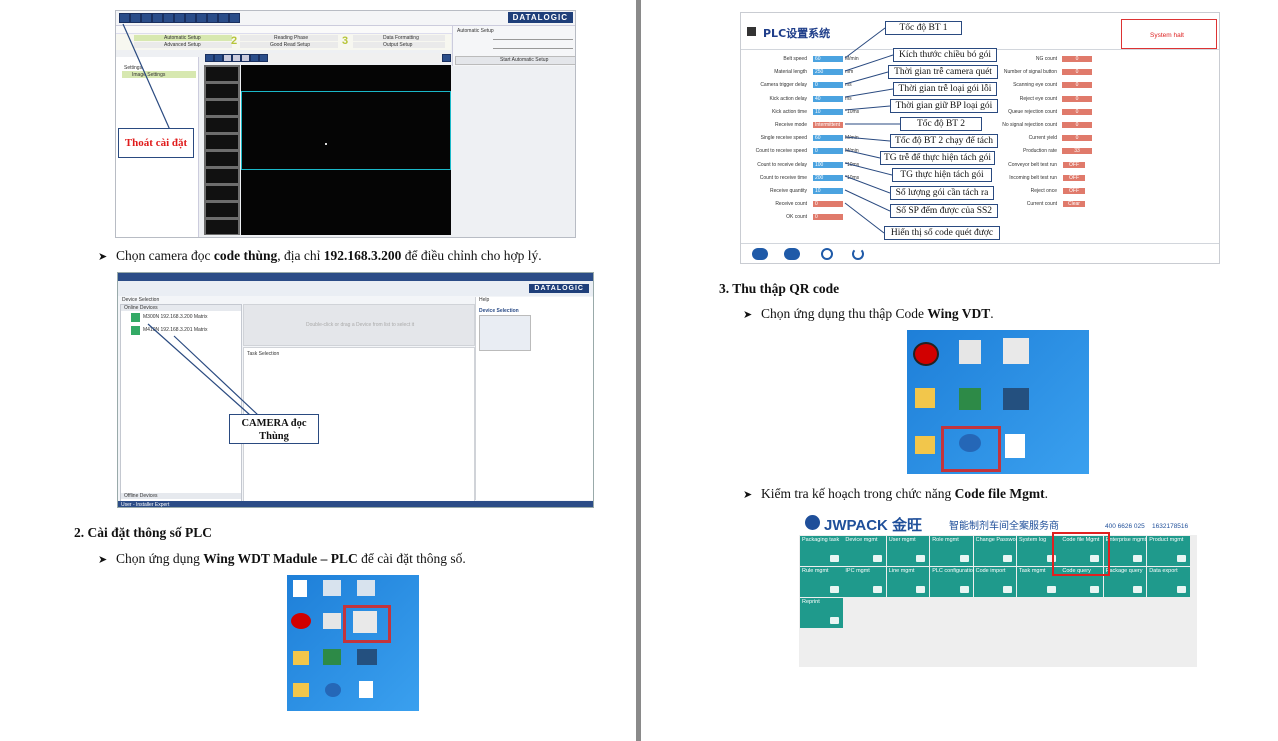 The height and width of the screenshot is (741, 1278). Describe the element at coordinates (821, 551) in the screenshot. I see `tile-packaging-task: Packaging task` at that location.